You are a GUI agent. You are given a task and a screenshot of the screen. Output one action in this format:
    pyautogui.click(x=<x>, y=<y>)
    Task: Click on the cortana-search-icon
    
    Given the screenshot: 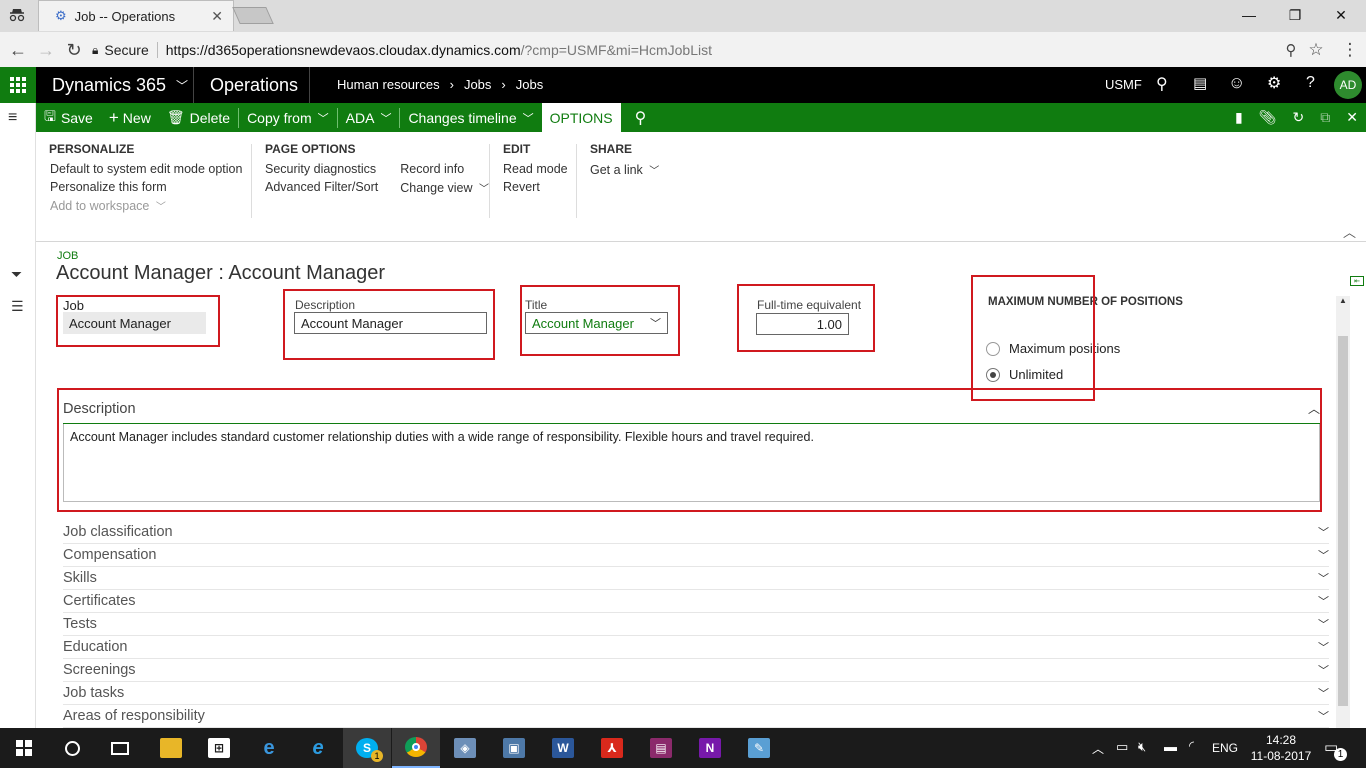 What is the action you would take?
    pyautogui.click(x=72, y=748)
    